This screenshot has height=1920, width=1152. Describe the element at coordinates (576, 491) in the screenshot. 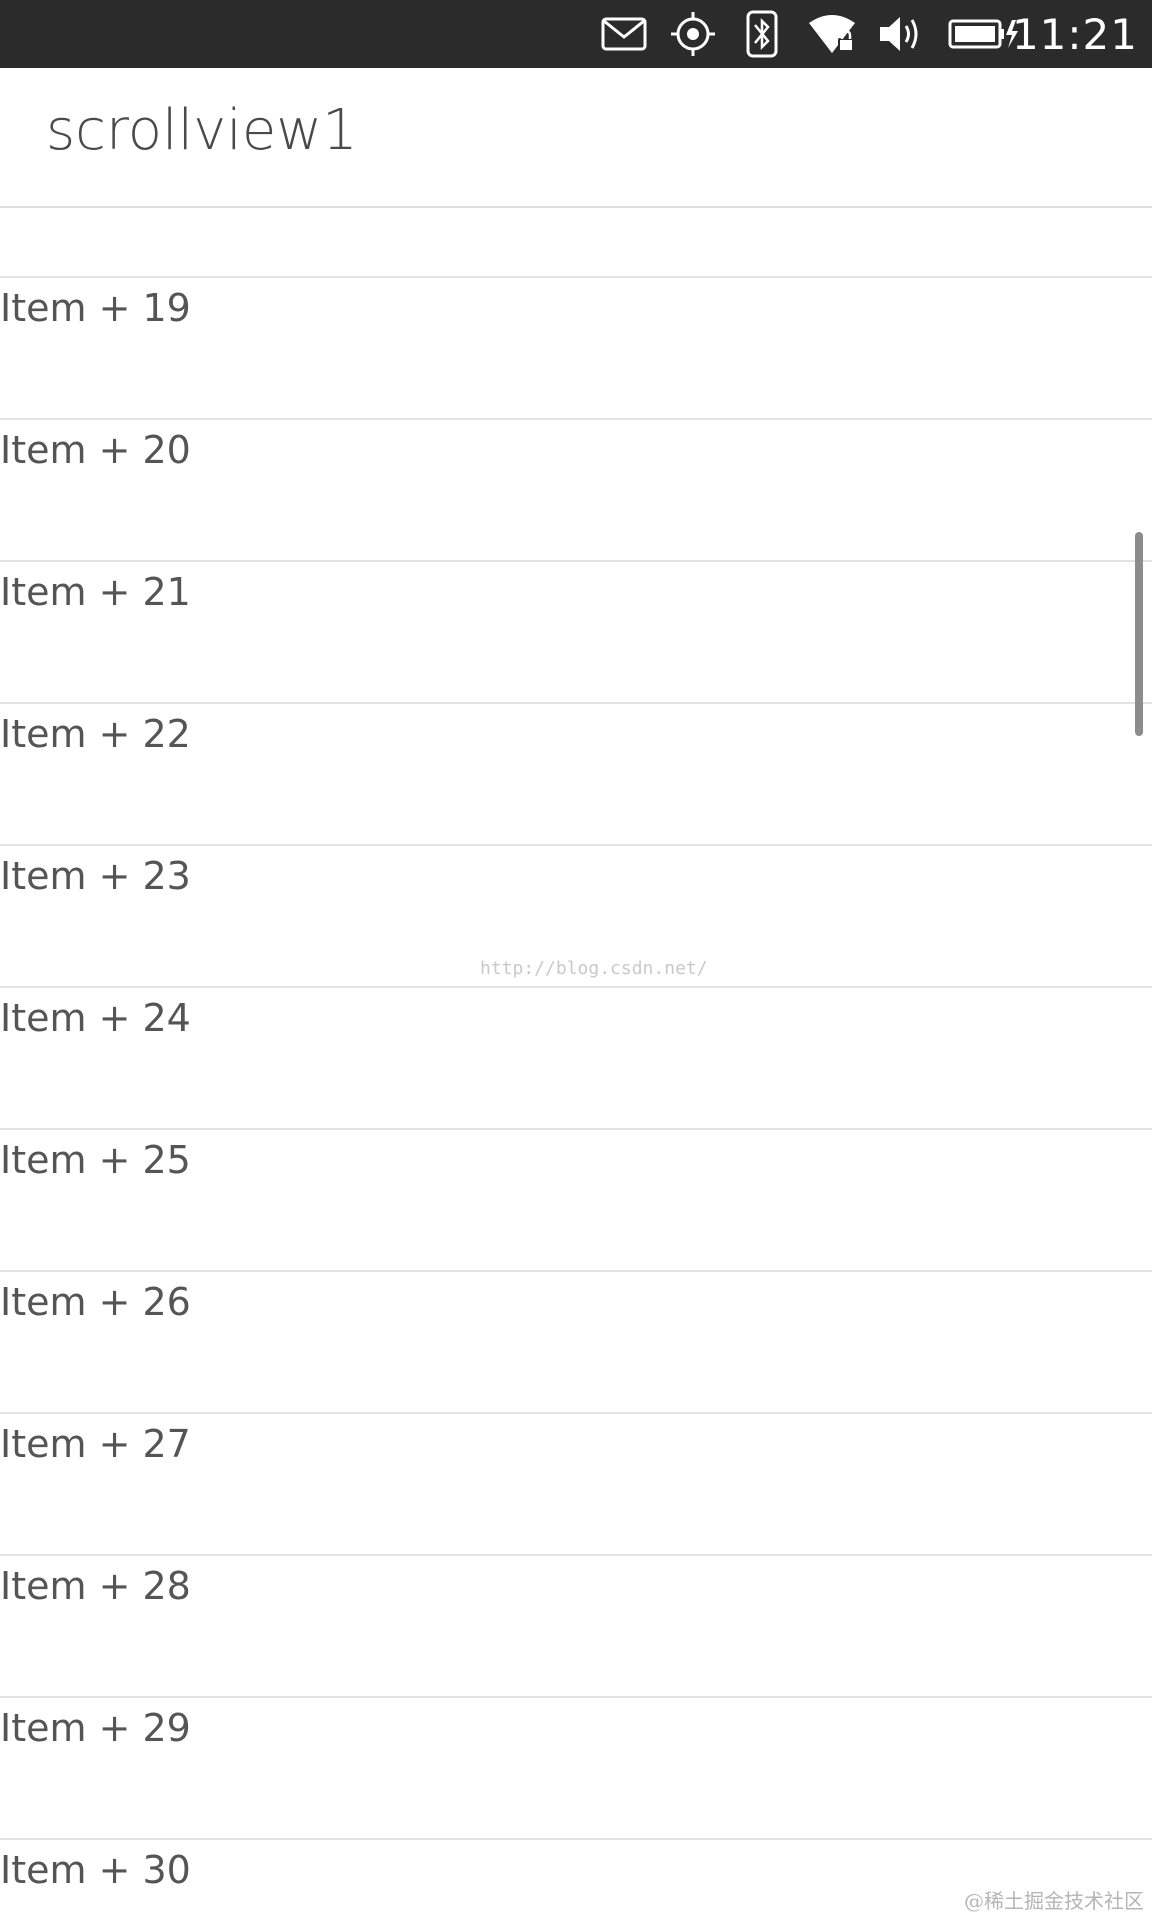

I see `list-item: Item + 20` at that location.